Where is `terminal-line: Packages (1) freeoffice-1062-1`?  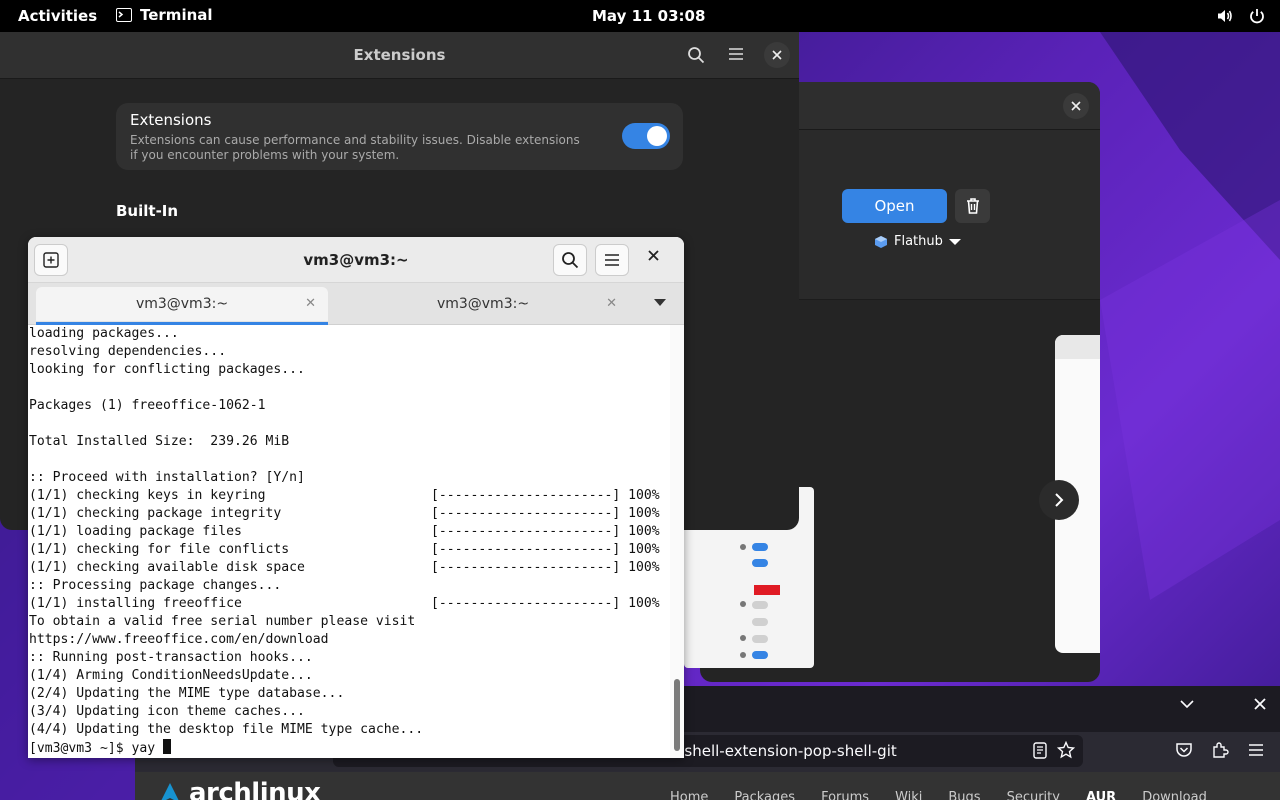
terminal-line: Packages (1) freeoffice-1062-1 is located at coordinates (147, 405).